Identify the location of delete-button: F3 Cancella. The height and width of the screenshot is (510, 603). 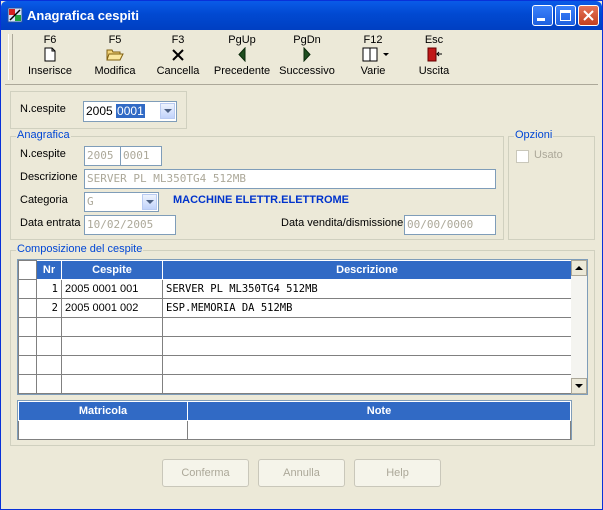
(178, 58).